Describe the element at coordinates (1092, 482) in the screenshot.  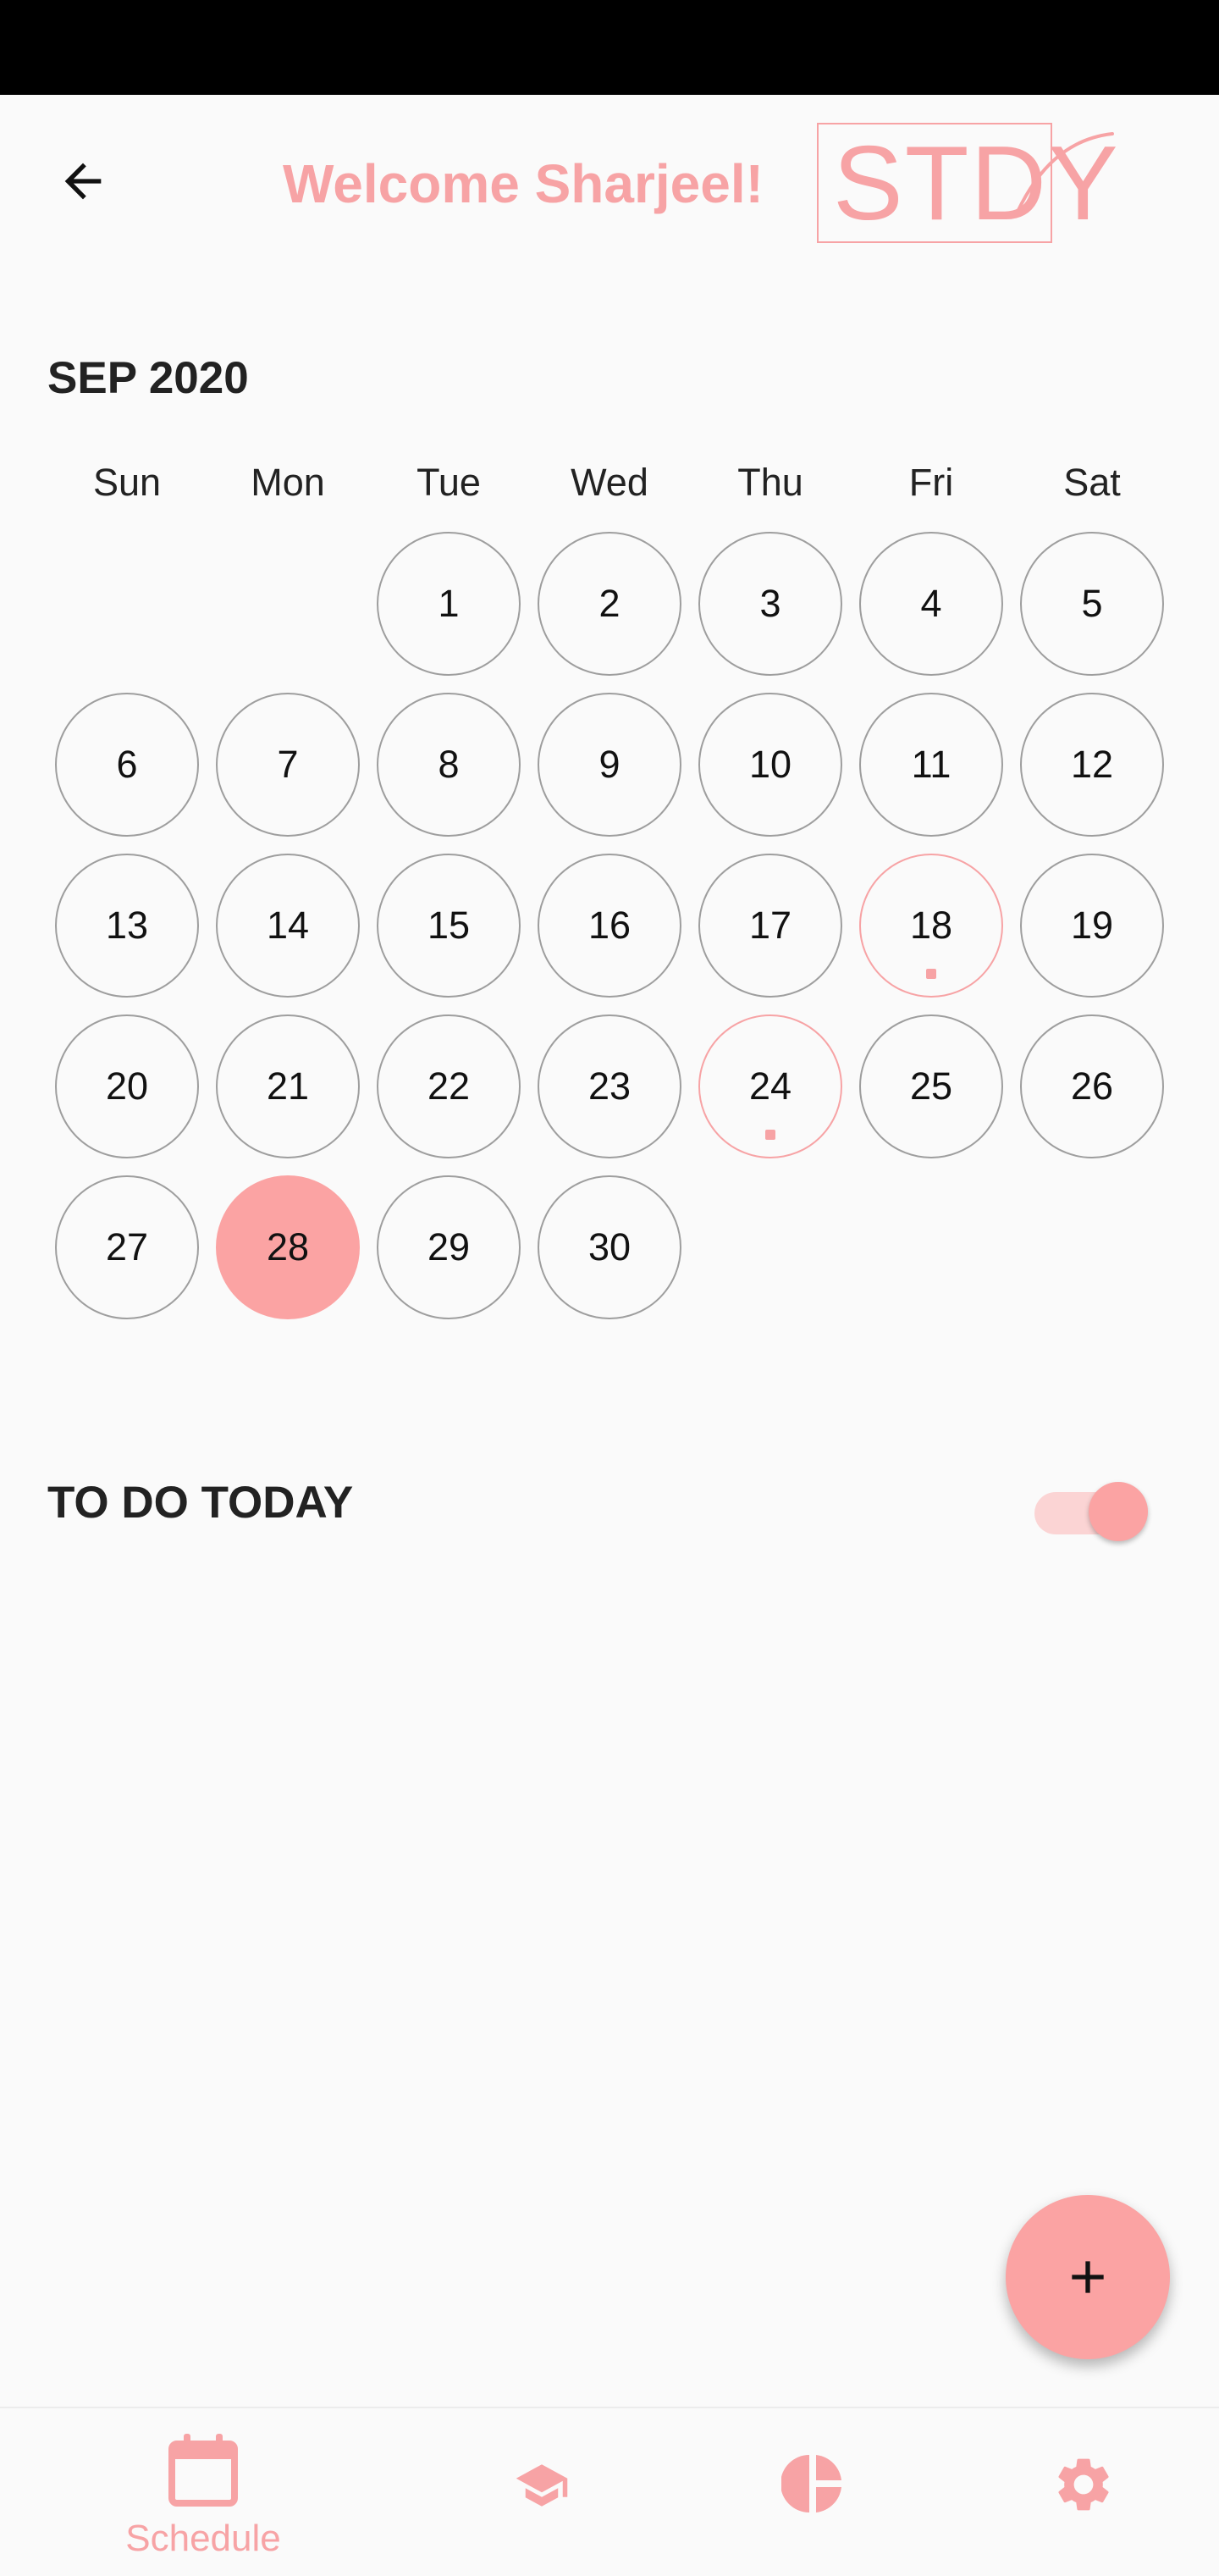
I see `weekday-label: Sat` at that location.